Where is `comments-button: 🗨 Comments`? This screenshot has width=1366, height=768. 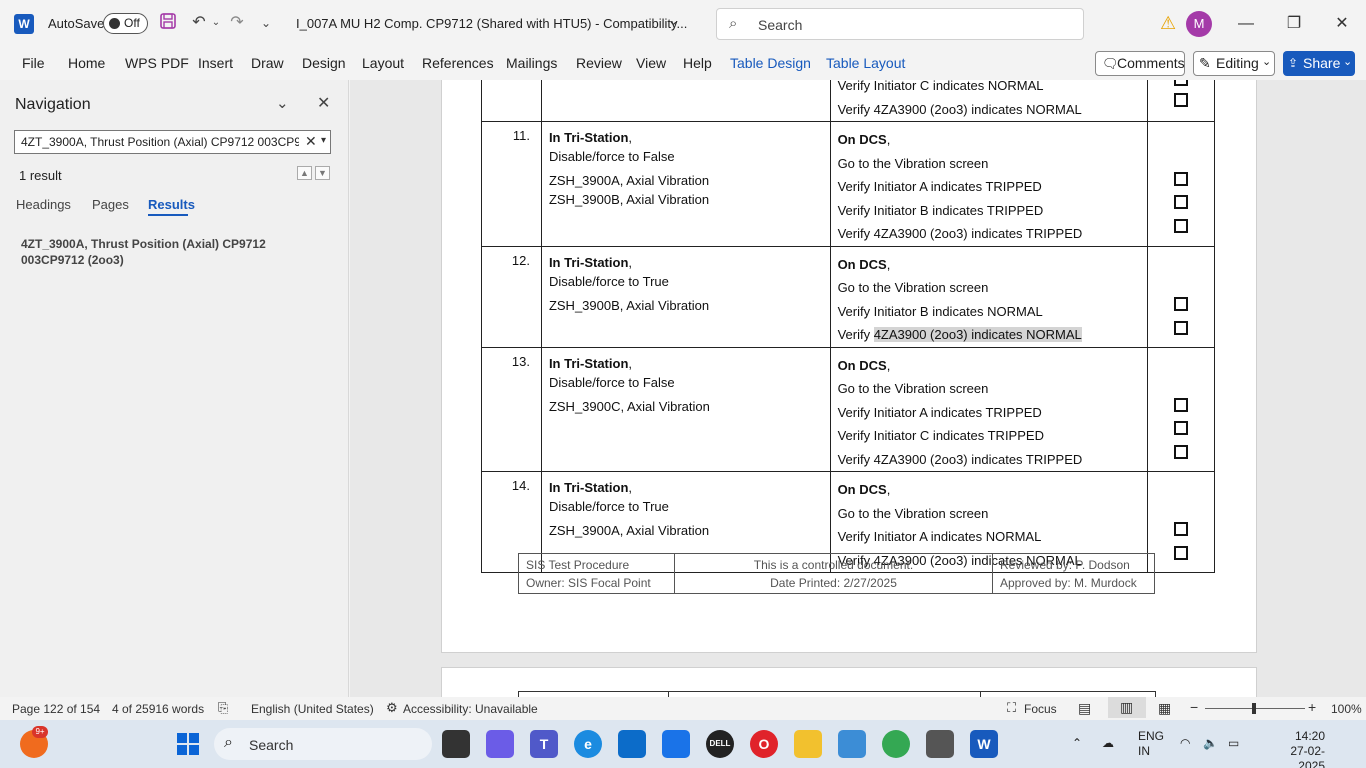
comments-button: 🗨 Comments is located at coordinates (1140, 63).